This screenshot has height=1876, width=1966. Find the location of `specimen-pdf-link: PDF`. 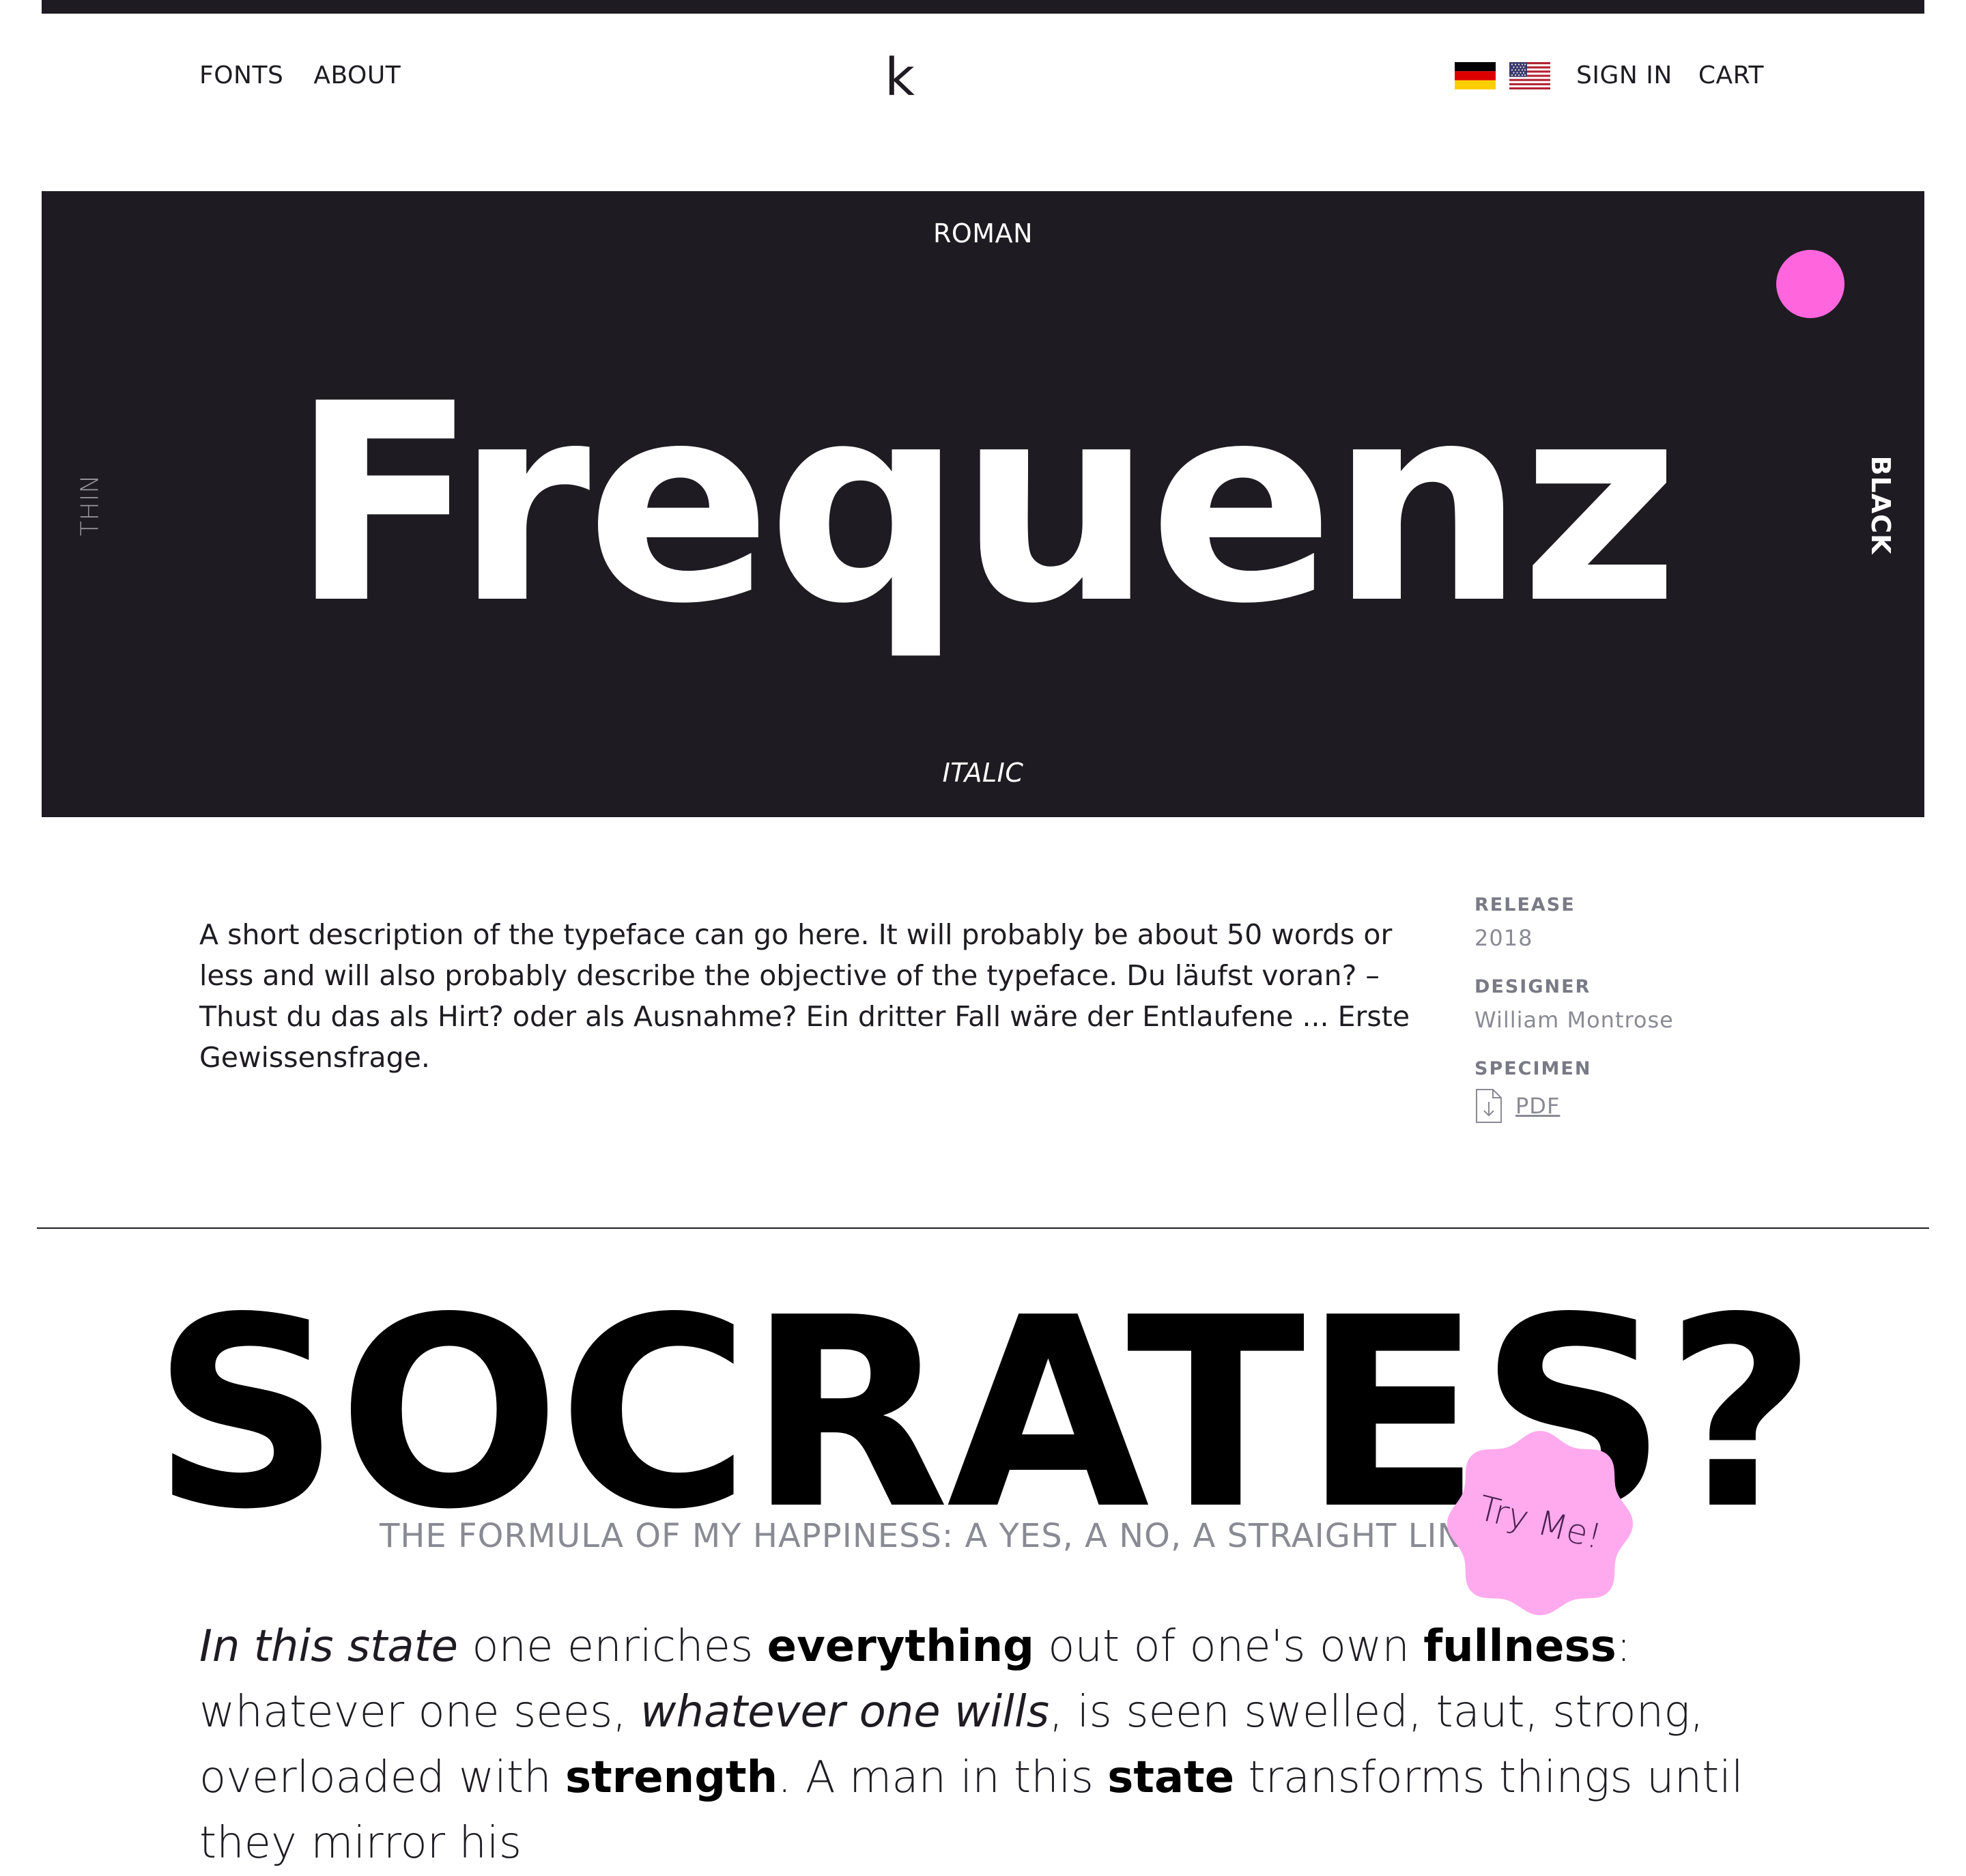

specimen-pdf-link: PDF is located at coordinates (1538, 1106).